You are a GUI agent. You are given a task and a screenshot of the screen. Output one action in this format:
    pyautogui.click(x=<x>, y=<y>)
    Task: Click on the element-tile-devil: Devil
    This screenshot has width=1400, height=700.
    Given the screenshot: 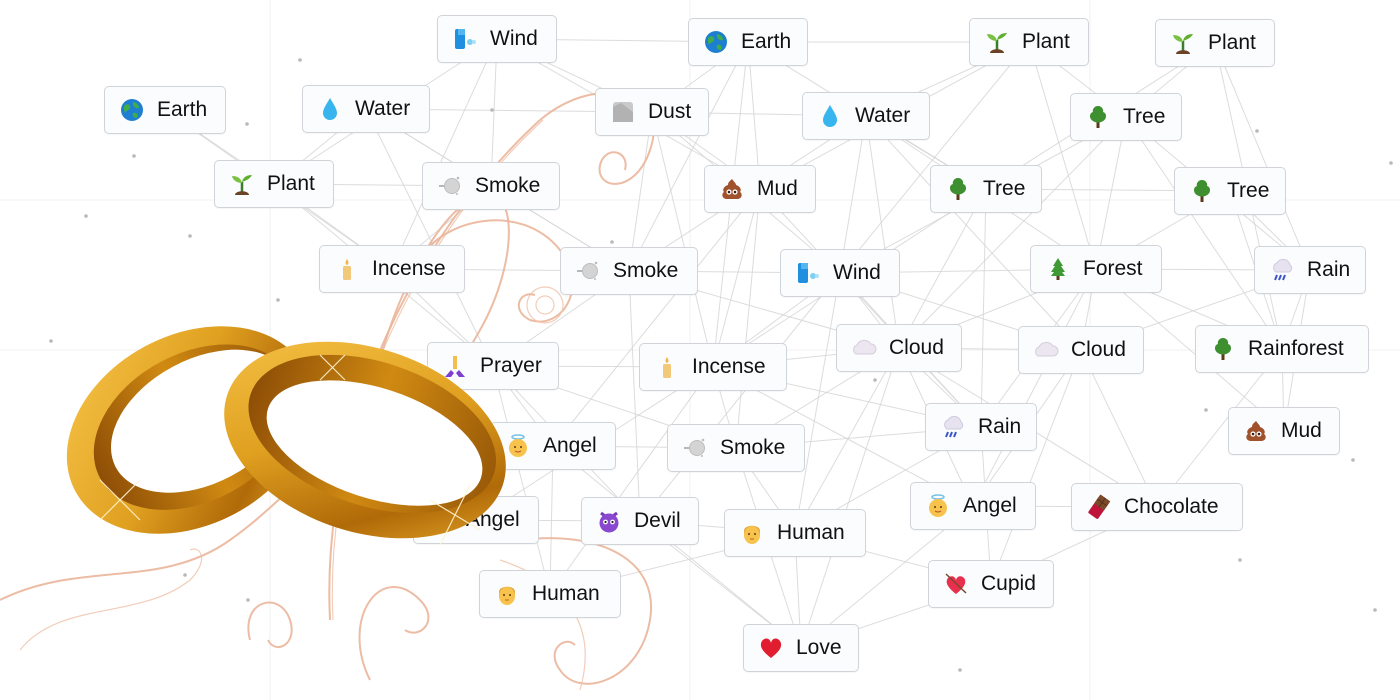 What is the action you would take?
    pyautogui.click(x=640, y=521)
    